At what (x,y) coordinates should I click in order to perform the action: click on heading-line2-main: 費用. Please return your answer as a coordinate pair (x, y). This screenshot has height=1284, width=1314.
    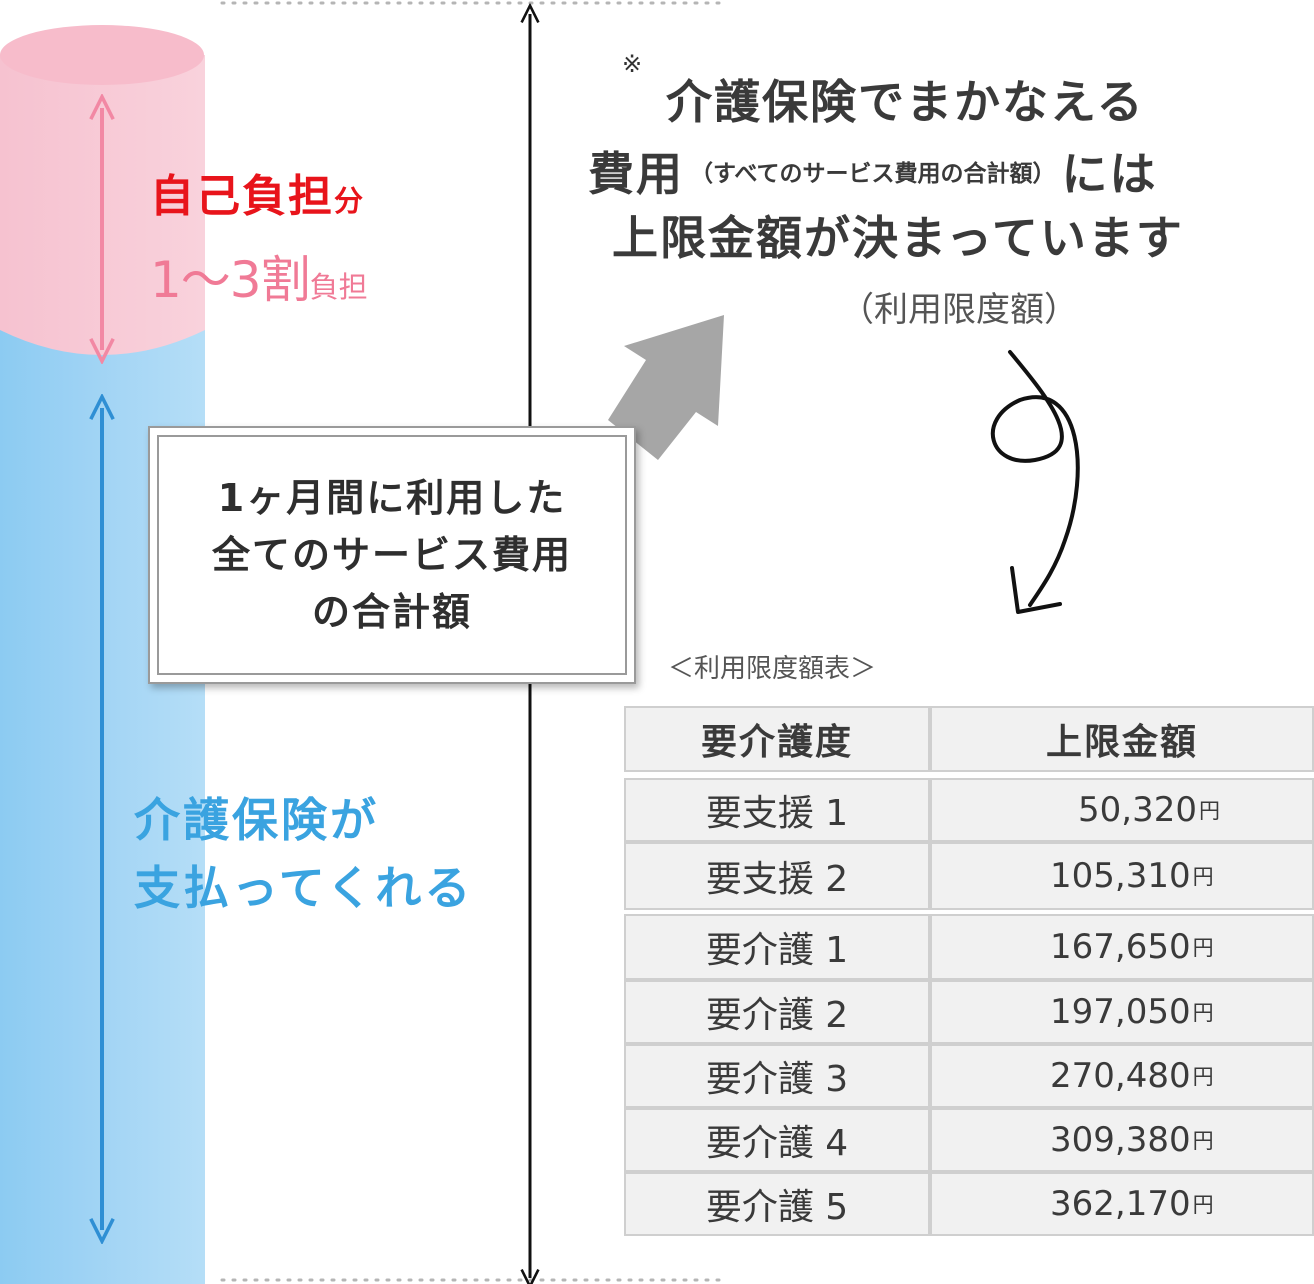
    Looking at the image, I should click on (636, 174).